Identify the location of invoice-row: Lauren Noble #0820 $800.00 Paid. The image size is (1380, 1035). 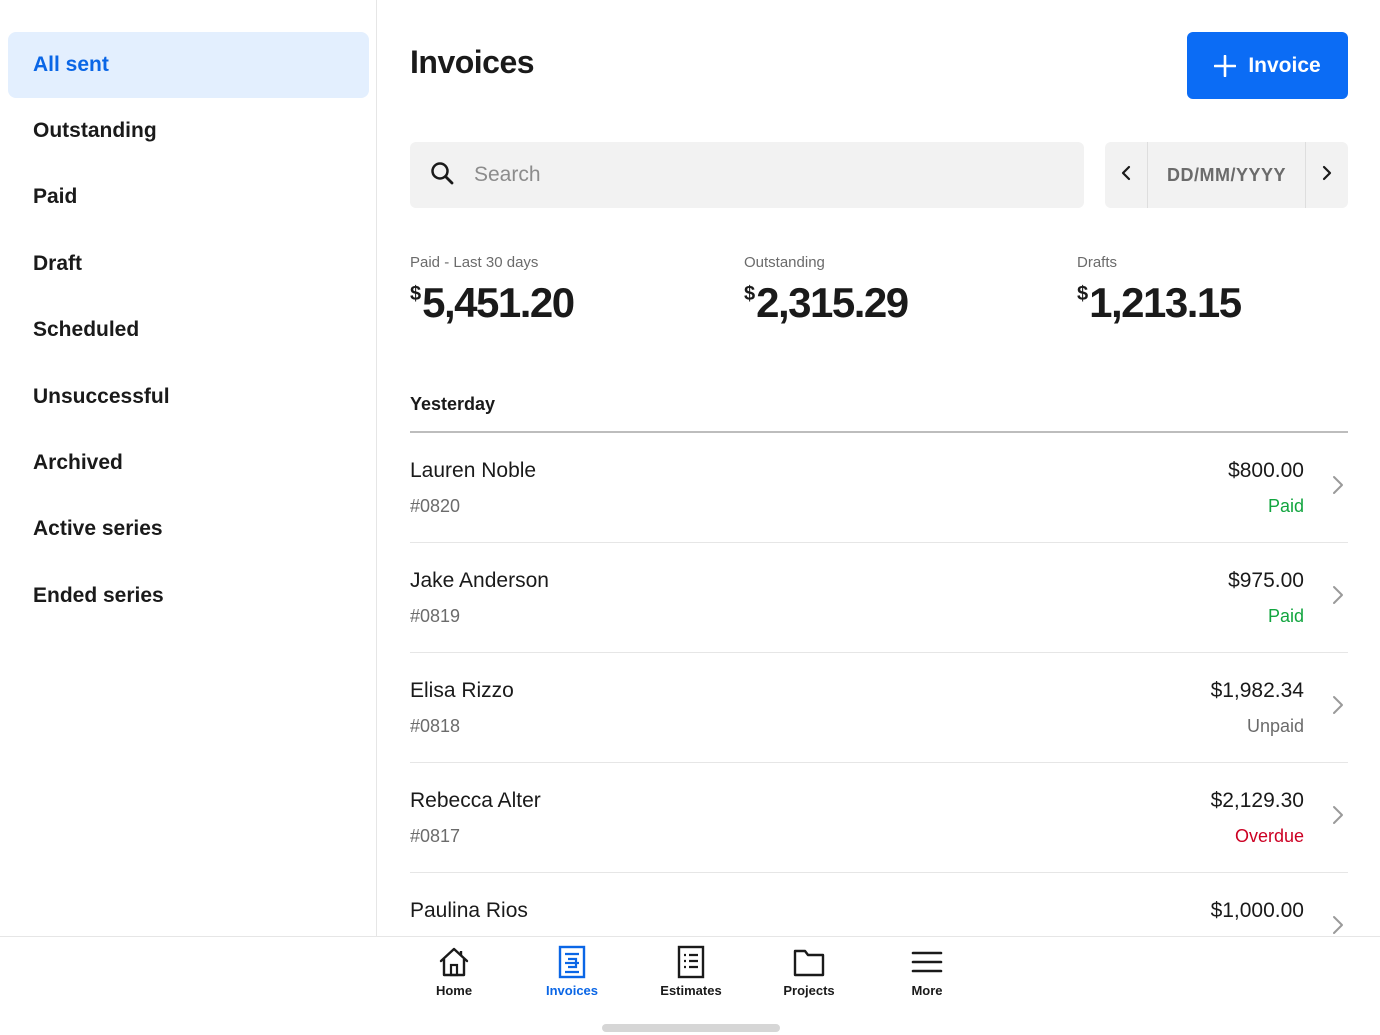
(879, 488).